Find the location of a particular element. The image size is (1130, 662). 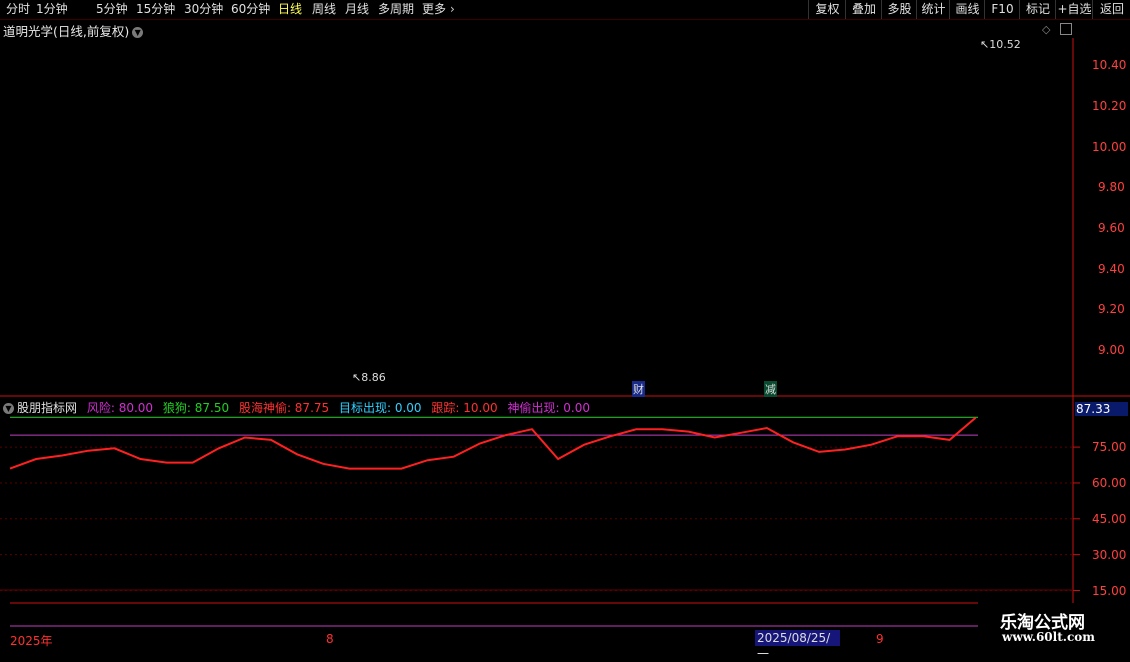

period-tab-15min: 15分钟 is located at coordinates (155, 9).